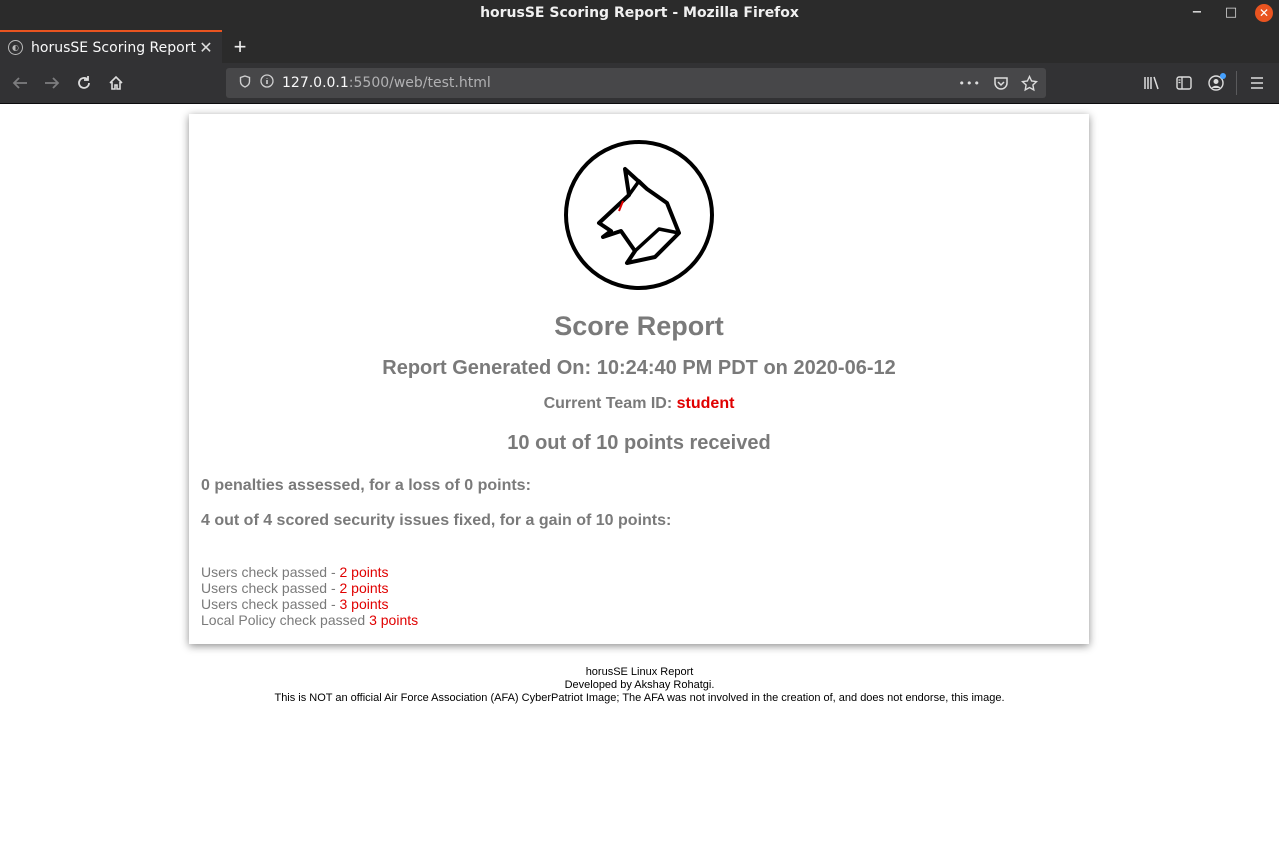 Image resolution: width=1279 pixels, height=865 pixels. I want to click on window-controls: − □ ✕, so click(1230, 12).